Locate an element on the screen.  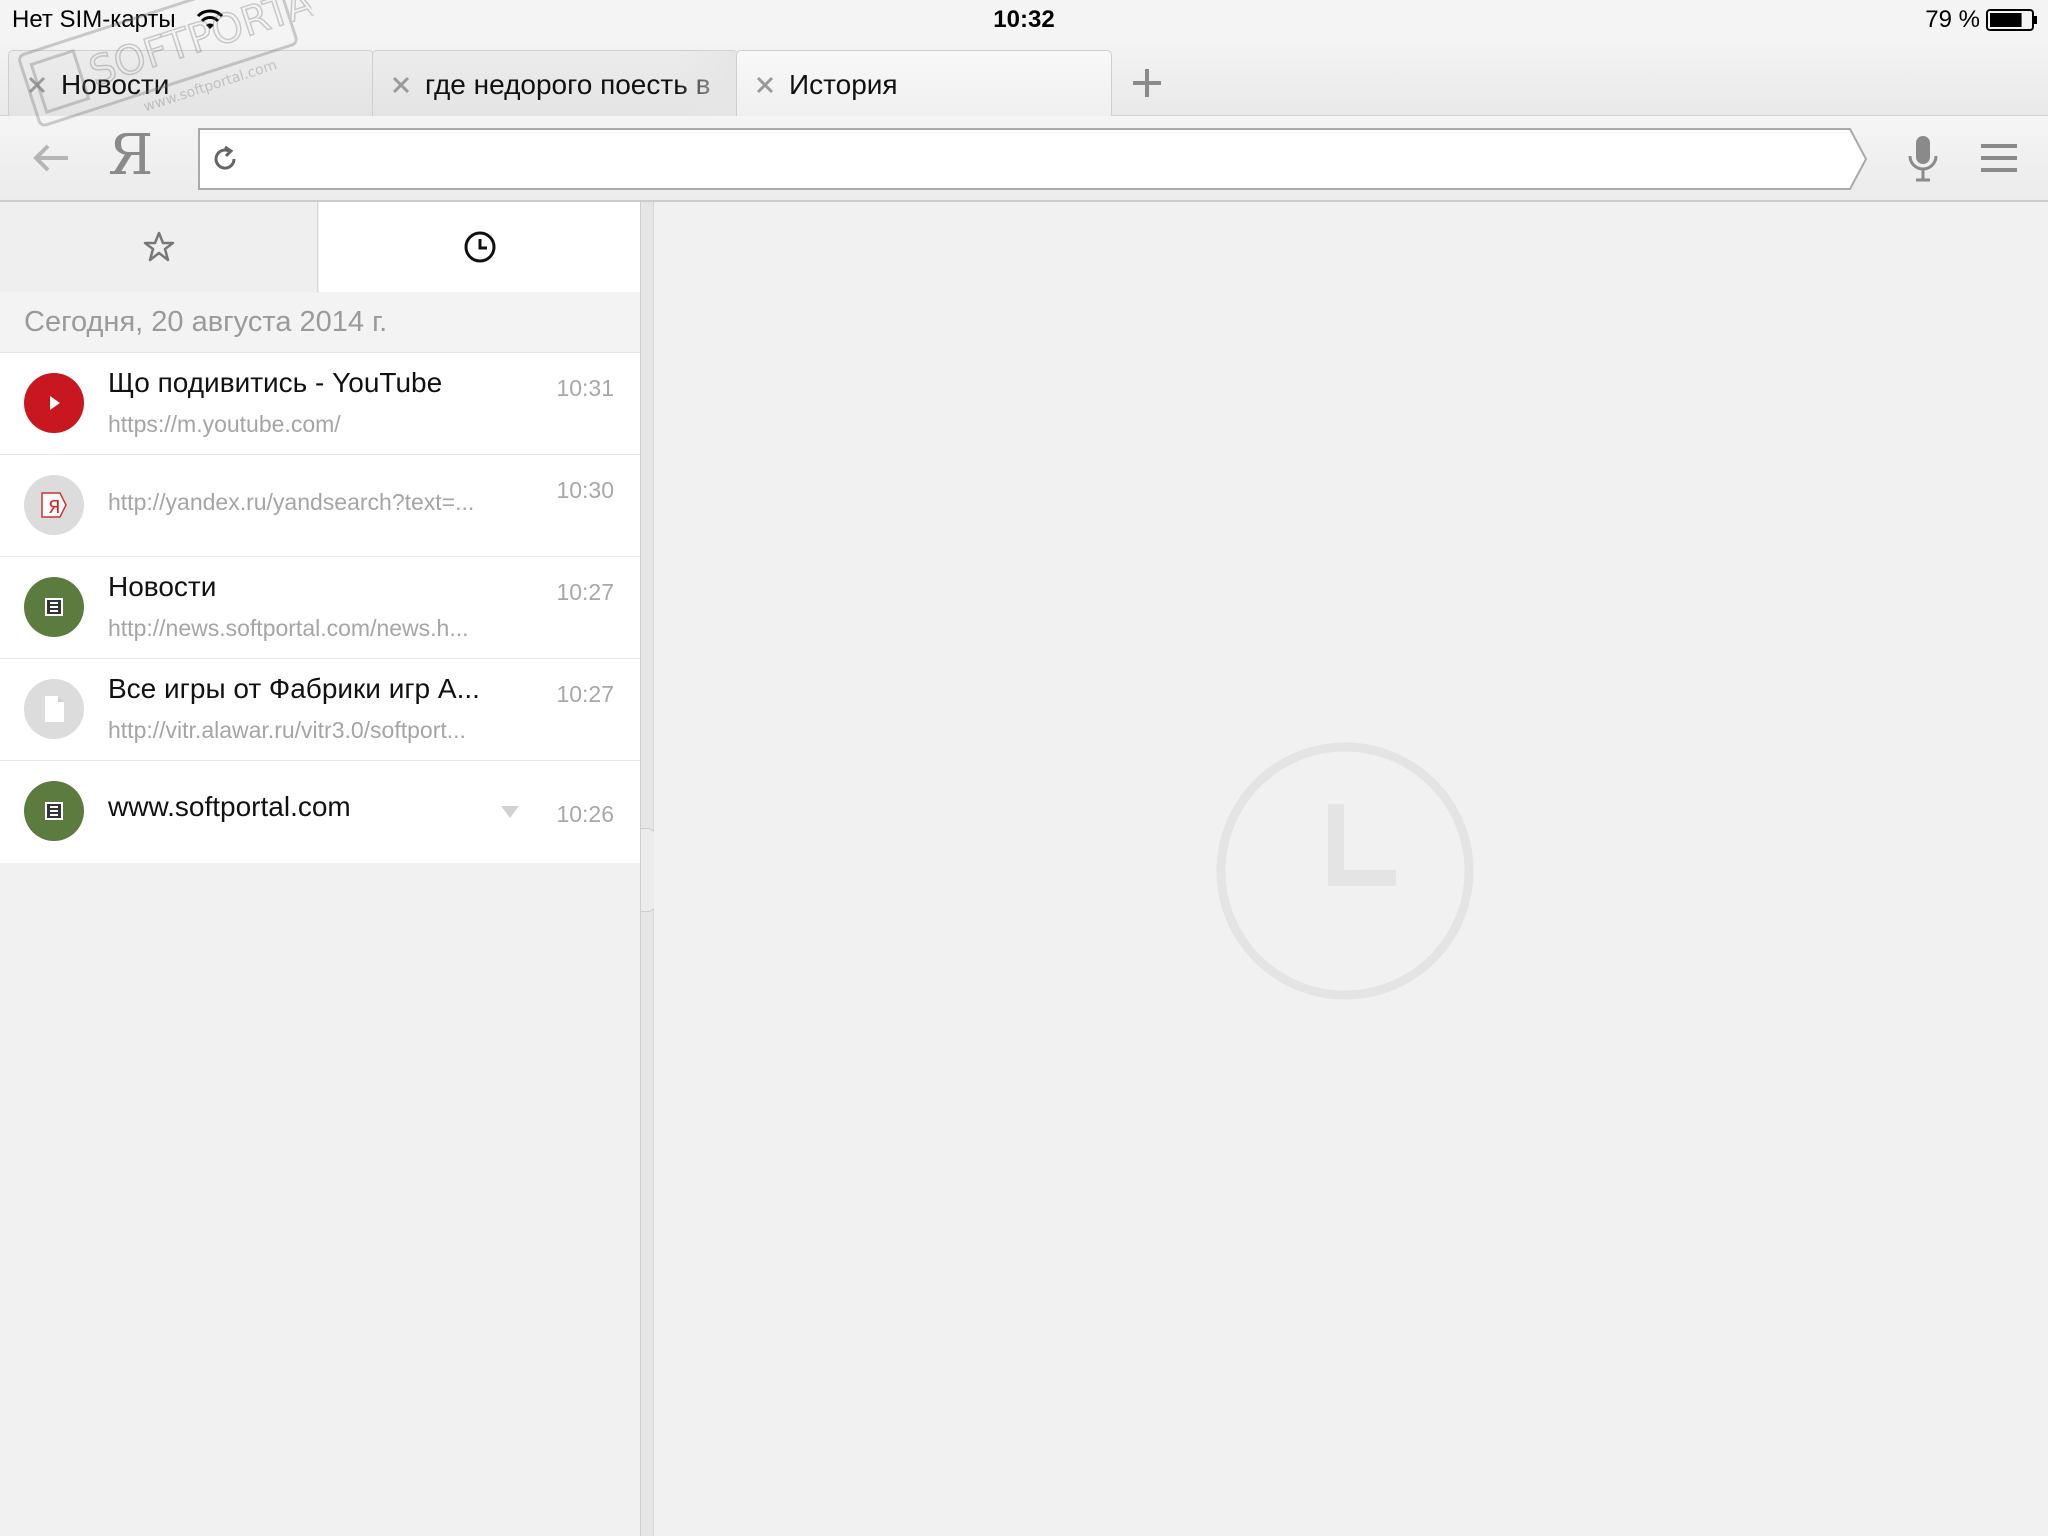
toolbar: Я is located at coordinates (1024, 159).